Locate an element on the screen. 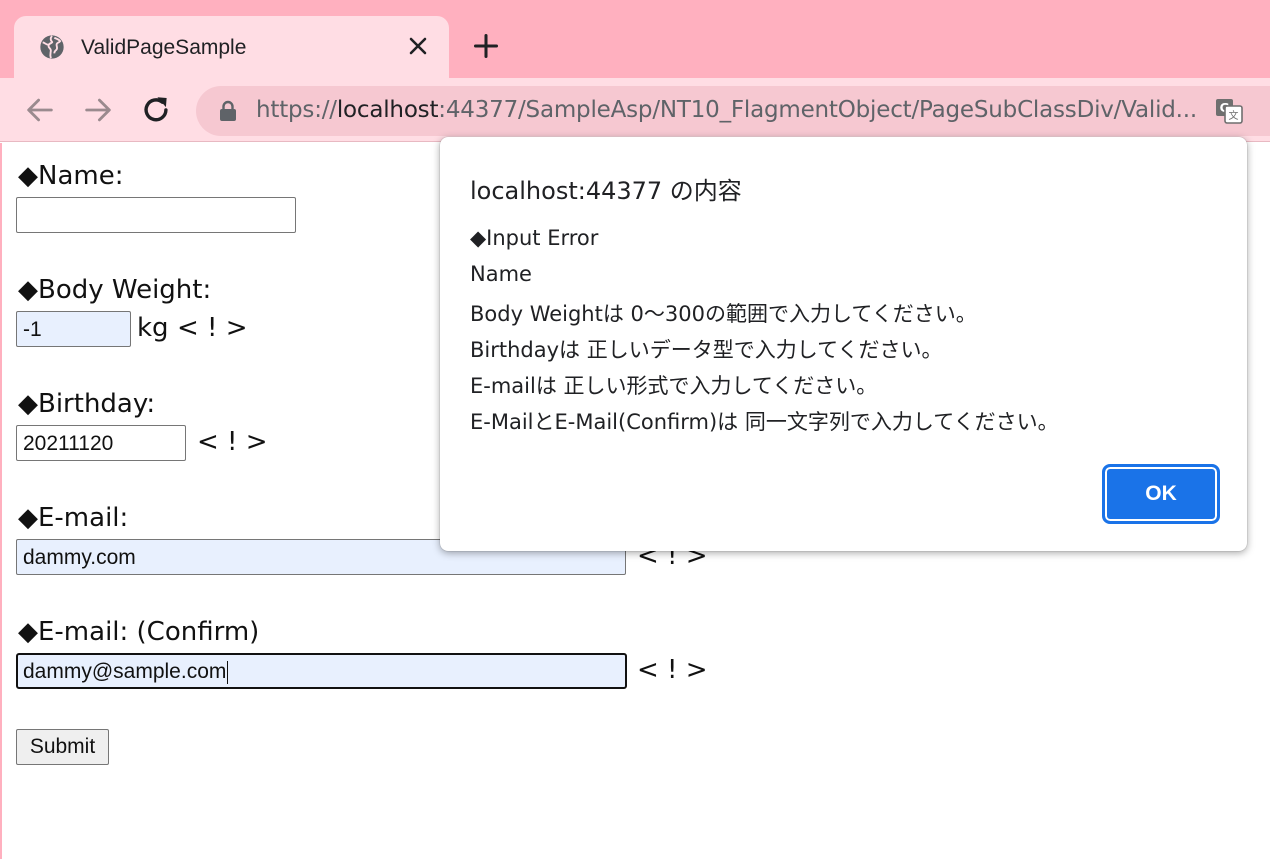 Image resolution: width=1270 pixels, height=859 pixels. name-label: ◆Name: is located at coordinates (71, 176).